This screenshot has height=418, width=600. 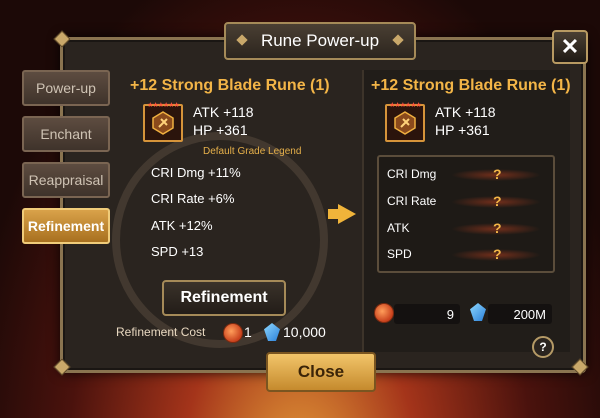 I want to click on unknown-stat-row: SPD ?, so click(x=465, y=255).